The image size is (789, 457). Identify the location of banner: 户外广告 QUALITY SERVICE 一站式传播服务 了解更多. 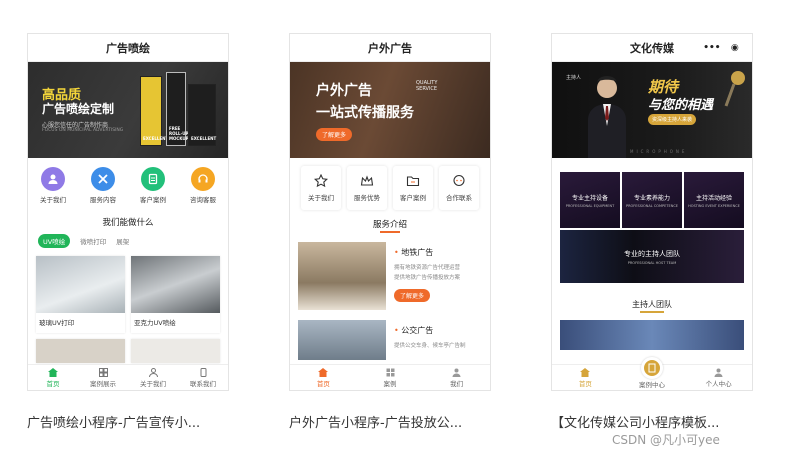
(390, 110).